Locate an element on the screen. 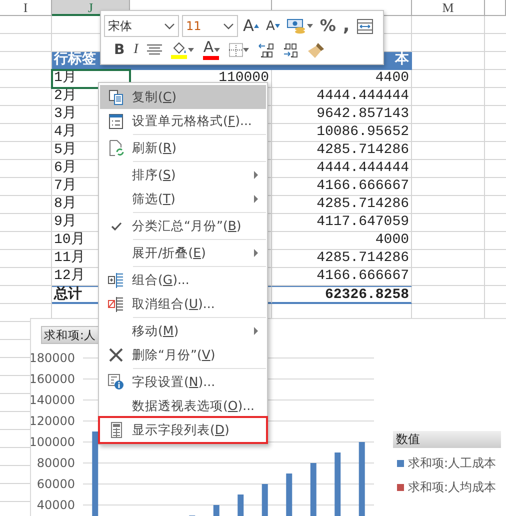 The width and height of the screenshot is (506, 516). table-cell: 4117.647059 is located at coordinates (342, 223).